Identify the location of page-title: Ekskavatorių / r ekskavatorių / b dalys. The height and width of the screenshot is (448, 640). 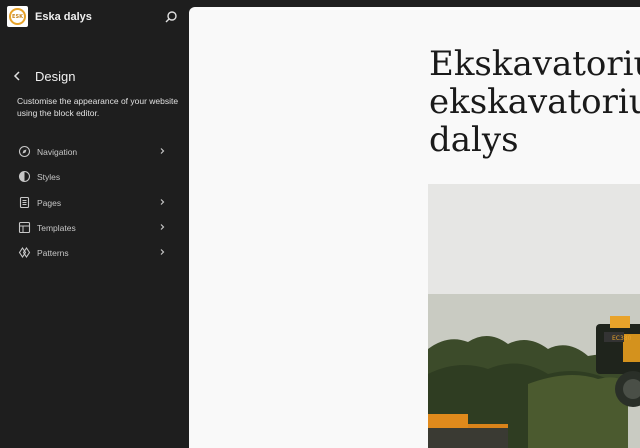
(534, 102).